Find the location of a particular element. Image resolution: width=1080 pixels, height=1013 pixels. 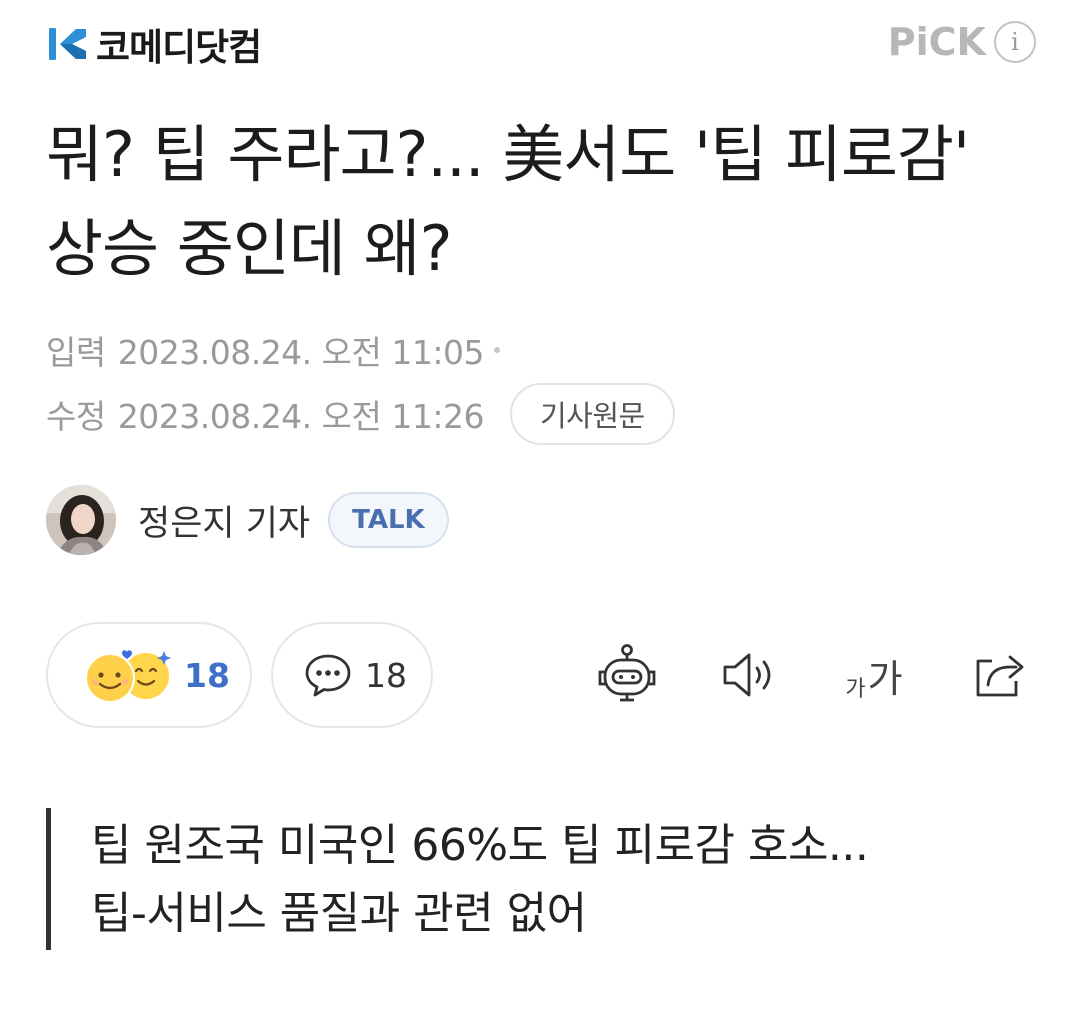

comment-count: 18 is located at coordinates (386, 675).